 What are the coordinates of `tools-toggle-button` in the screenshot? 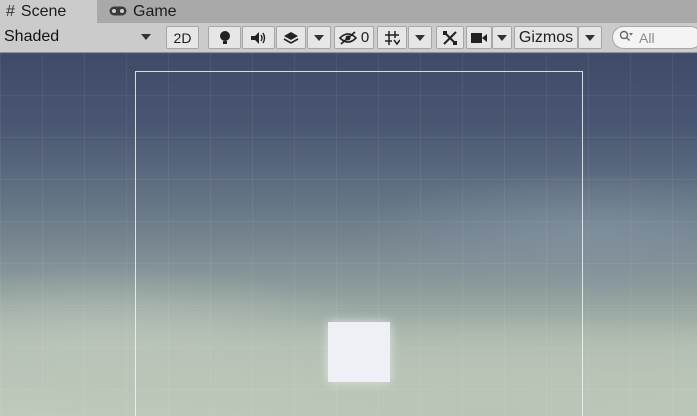 It's located at (450, 37).